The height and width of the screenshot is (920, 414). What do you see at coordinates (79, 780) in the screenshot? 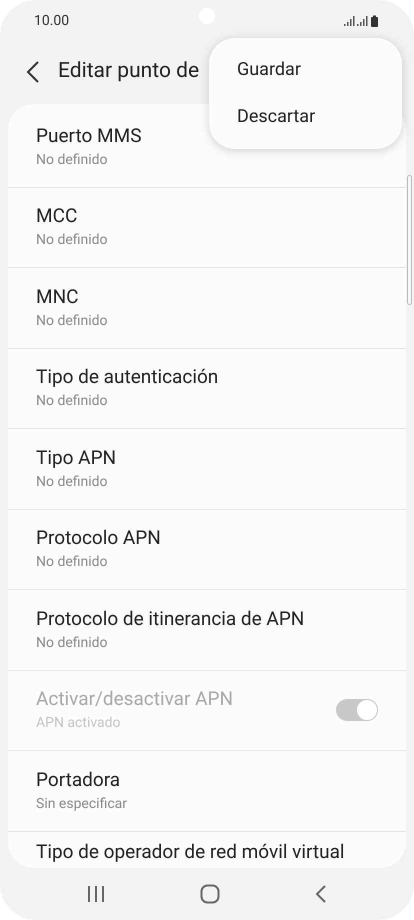
I see `setting-title: Portadora` at bounding box center [79, 780].